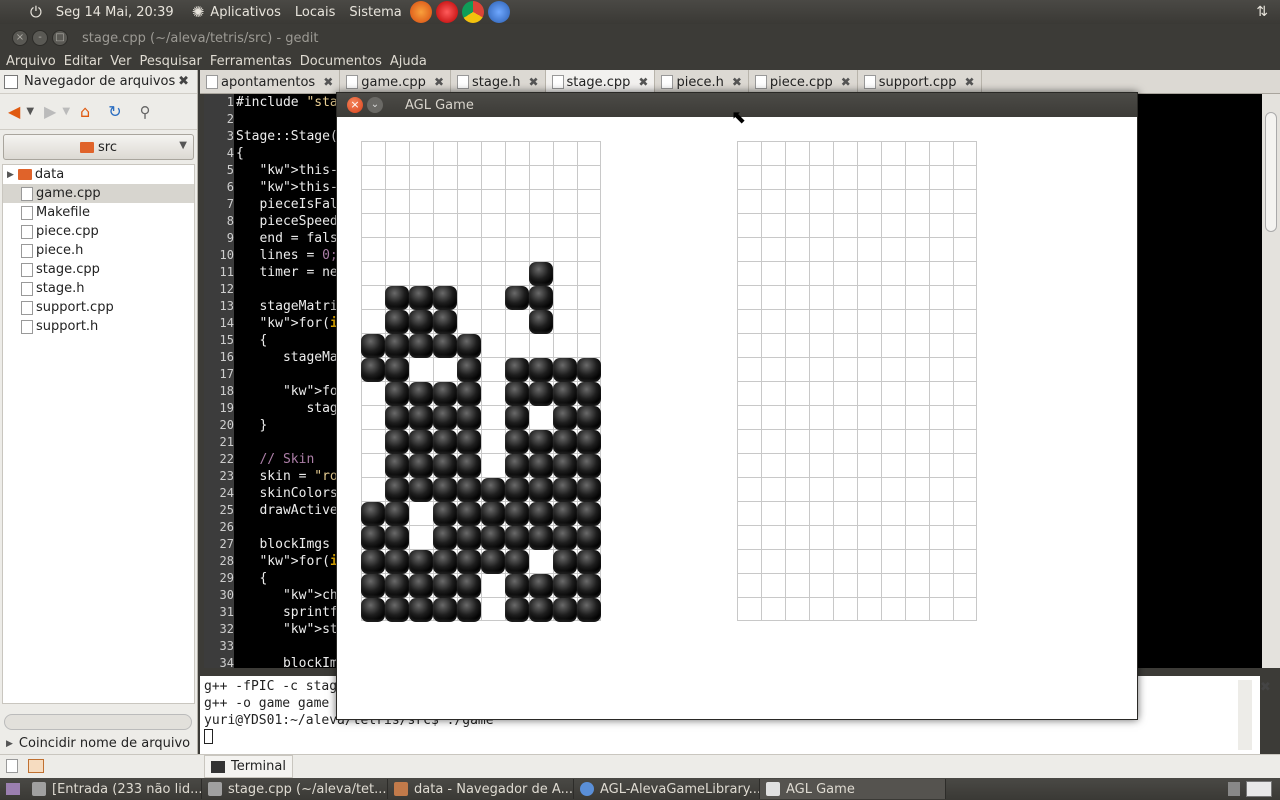 This screenshot has width=1280, height=800. Describe the element at coordinates (212, 82) in the screenshot. I see `file-icon` at that location.